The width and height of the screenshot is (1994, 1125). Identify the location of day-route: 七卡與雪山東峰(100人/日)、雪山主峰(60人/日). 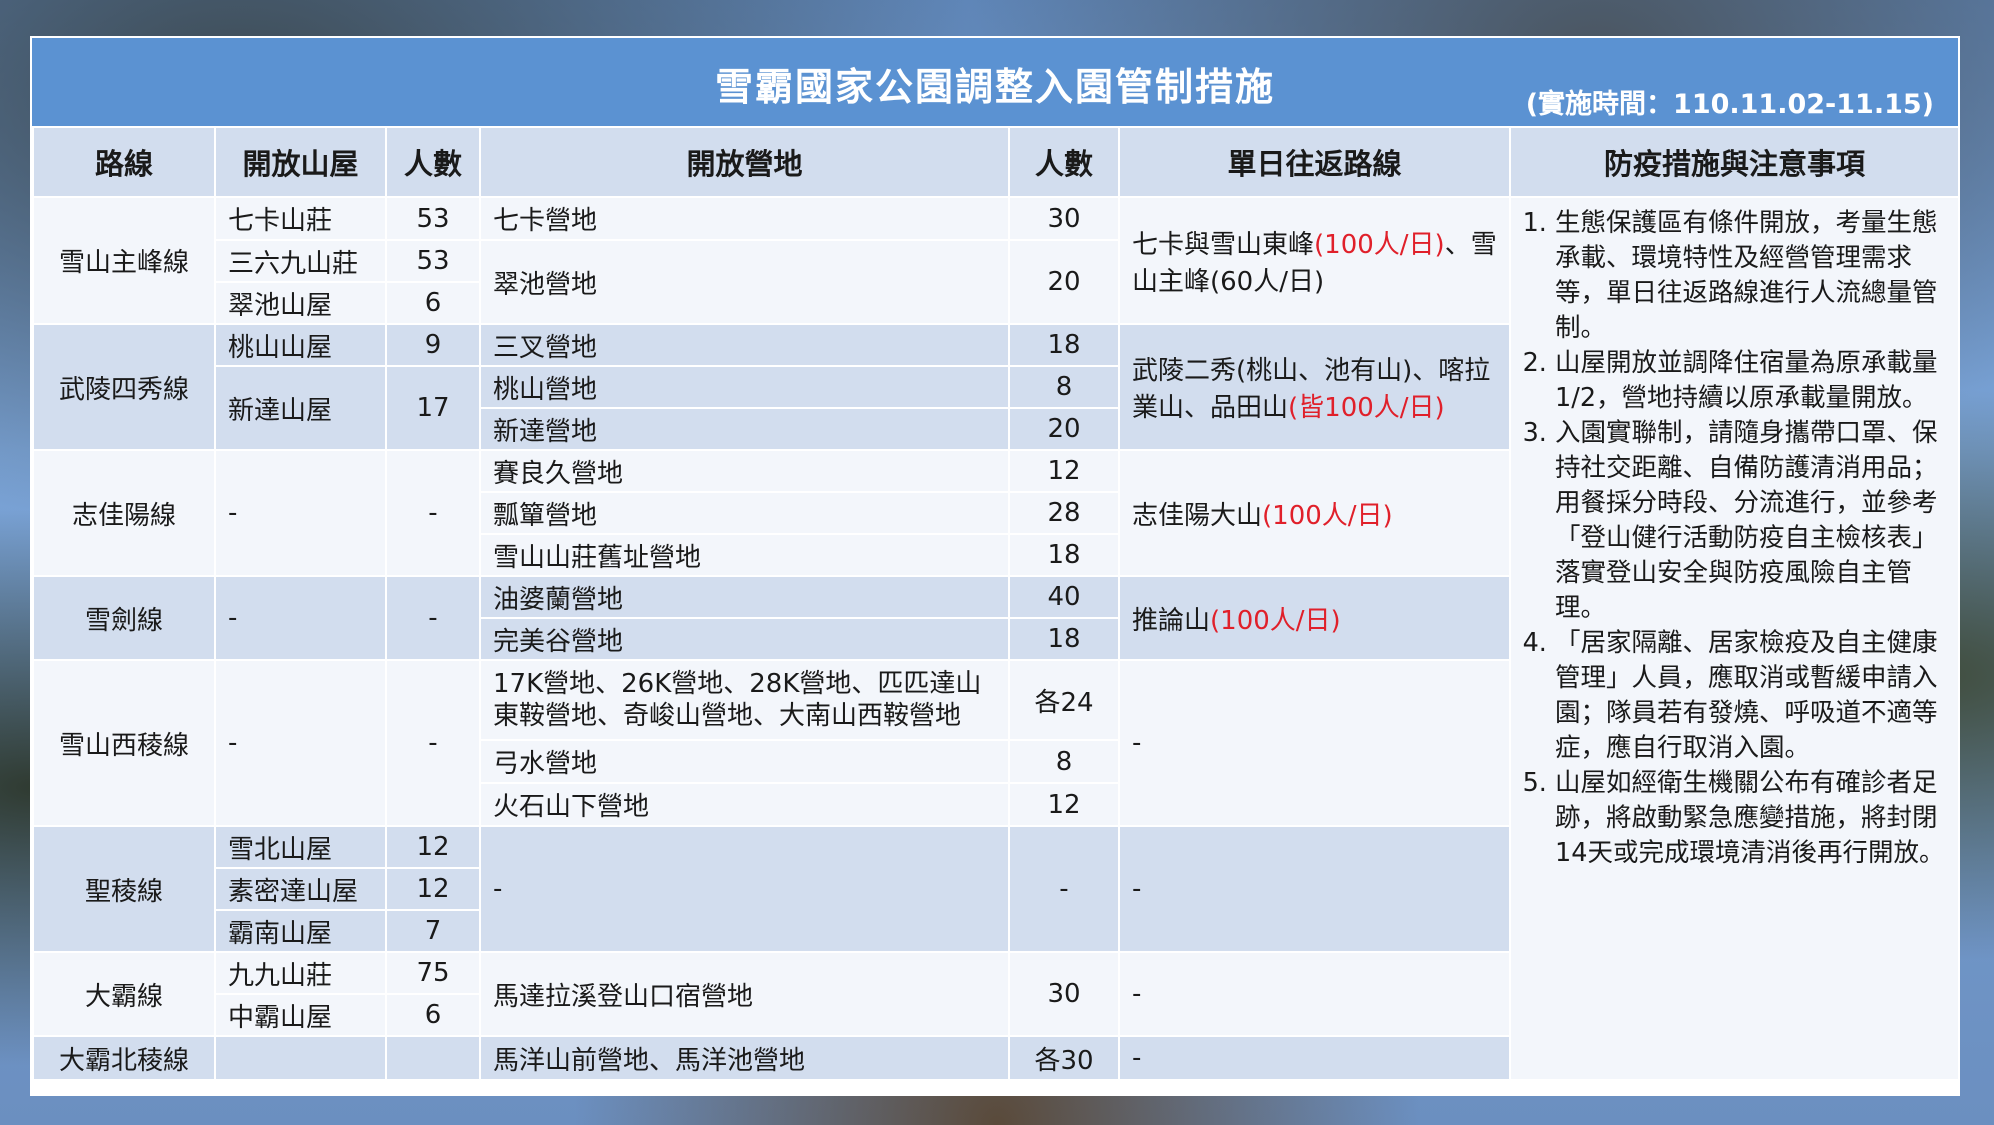
(1314, 260).